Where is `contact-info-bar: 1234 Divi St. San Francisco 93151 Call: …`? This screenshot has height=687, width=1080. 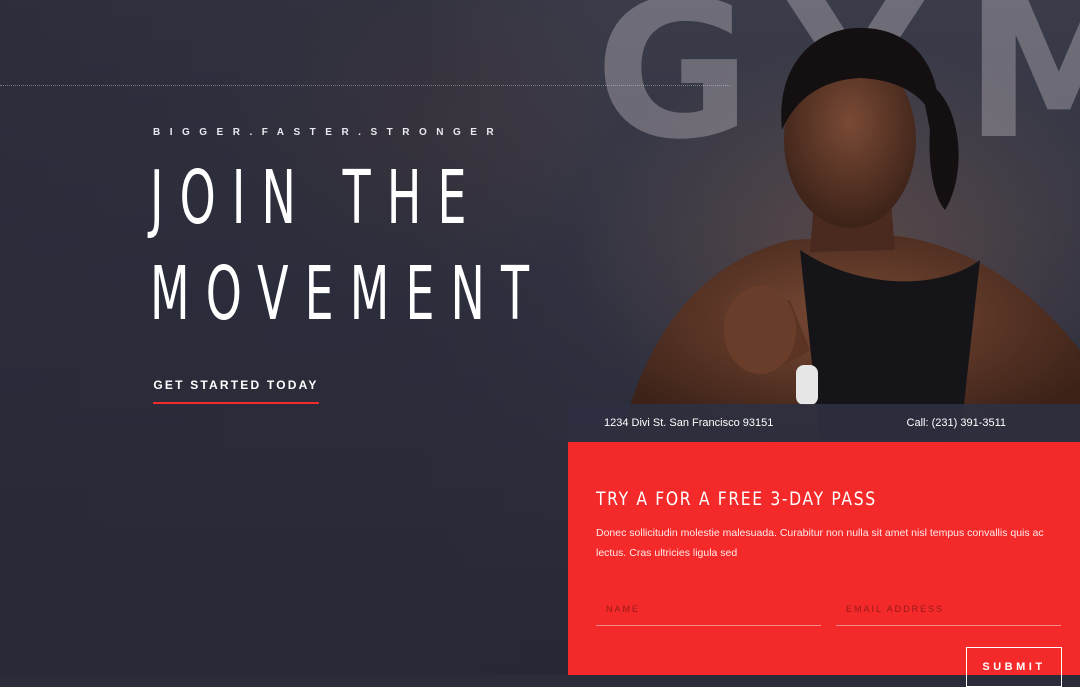 contact-info-bar: 1234 Divi St. San Francisco 93151 Call: … is located at coordinates (824, 423).